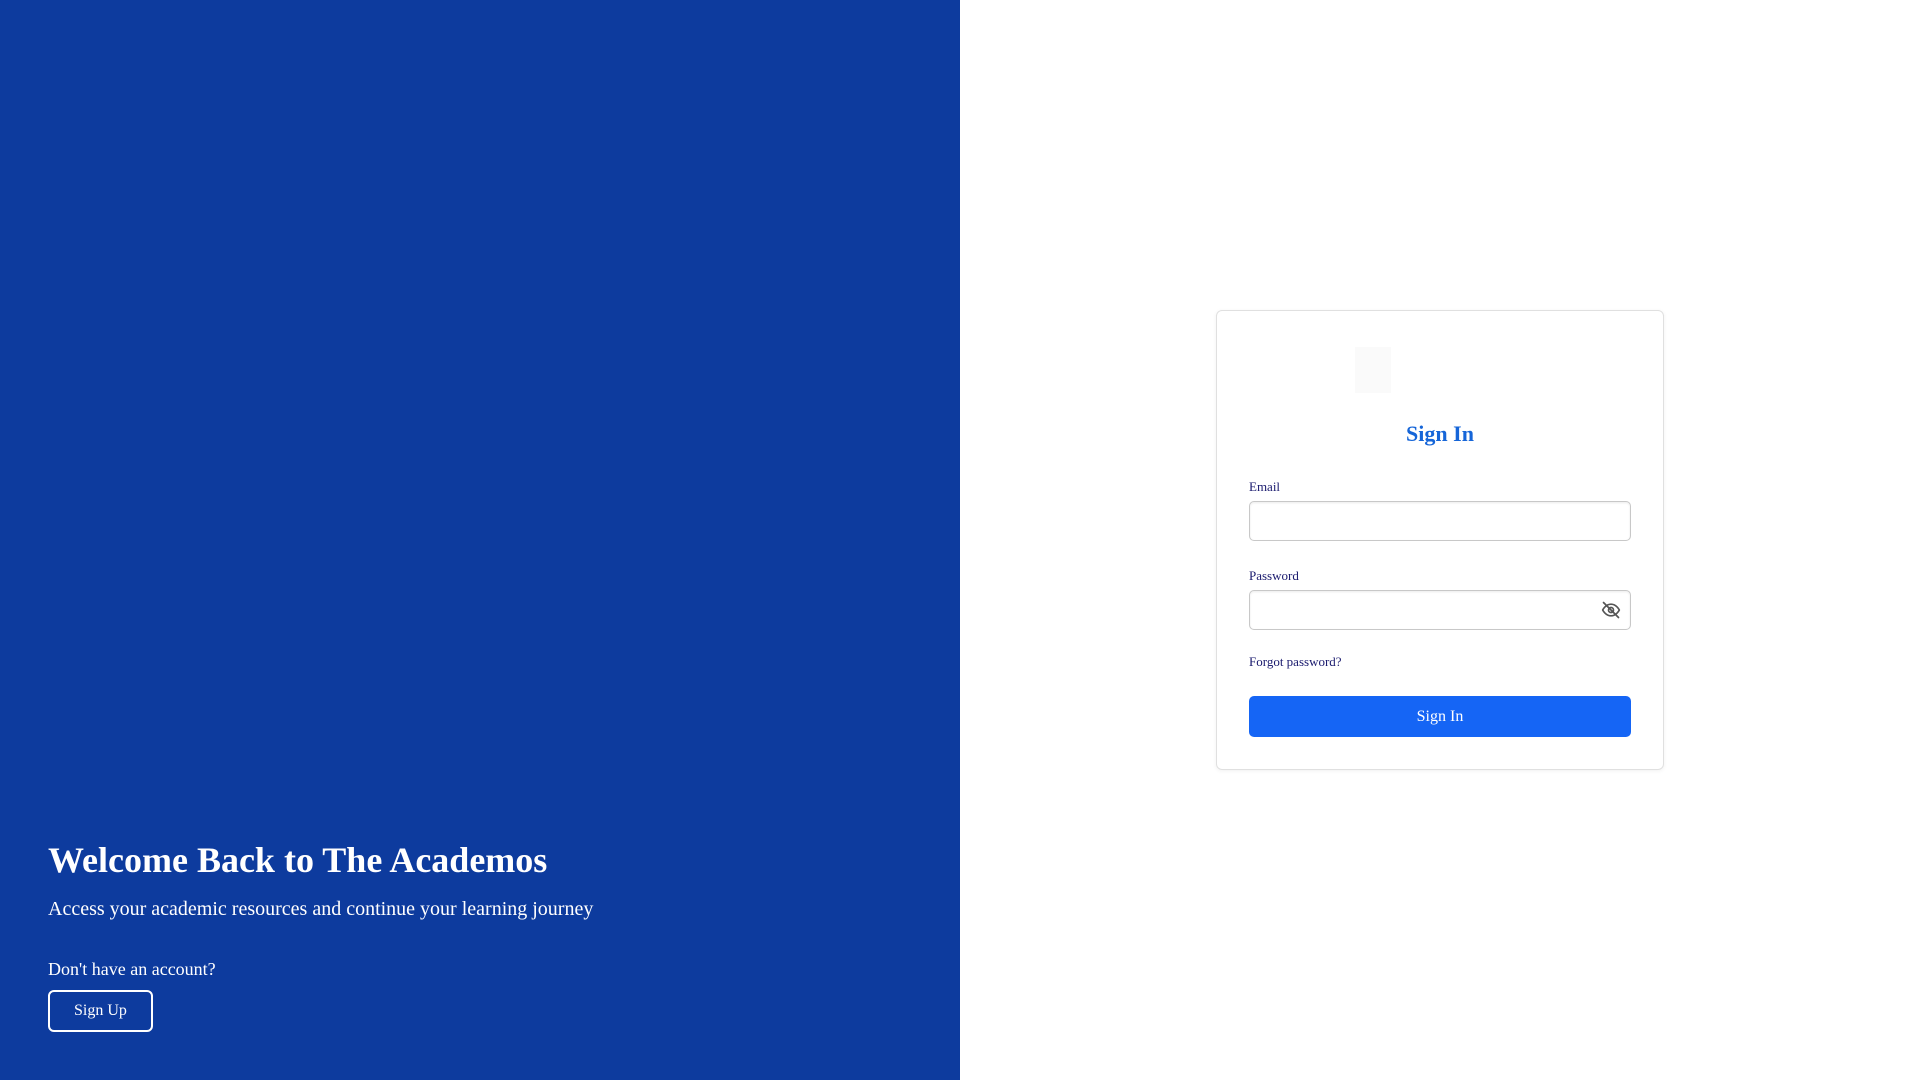 Image resolution: width=1920 pixels, height=1080 pixels. What do you see at coordinates (1373, 370) in the screenshot?
I see `logo-image` at bounding box center [1373, 370].